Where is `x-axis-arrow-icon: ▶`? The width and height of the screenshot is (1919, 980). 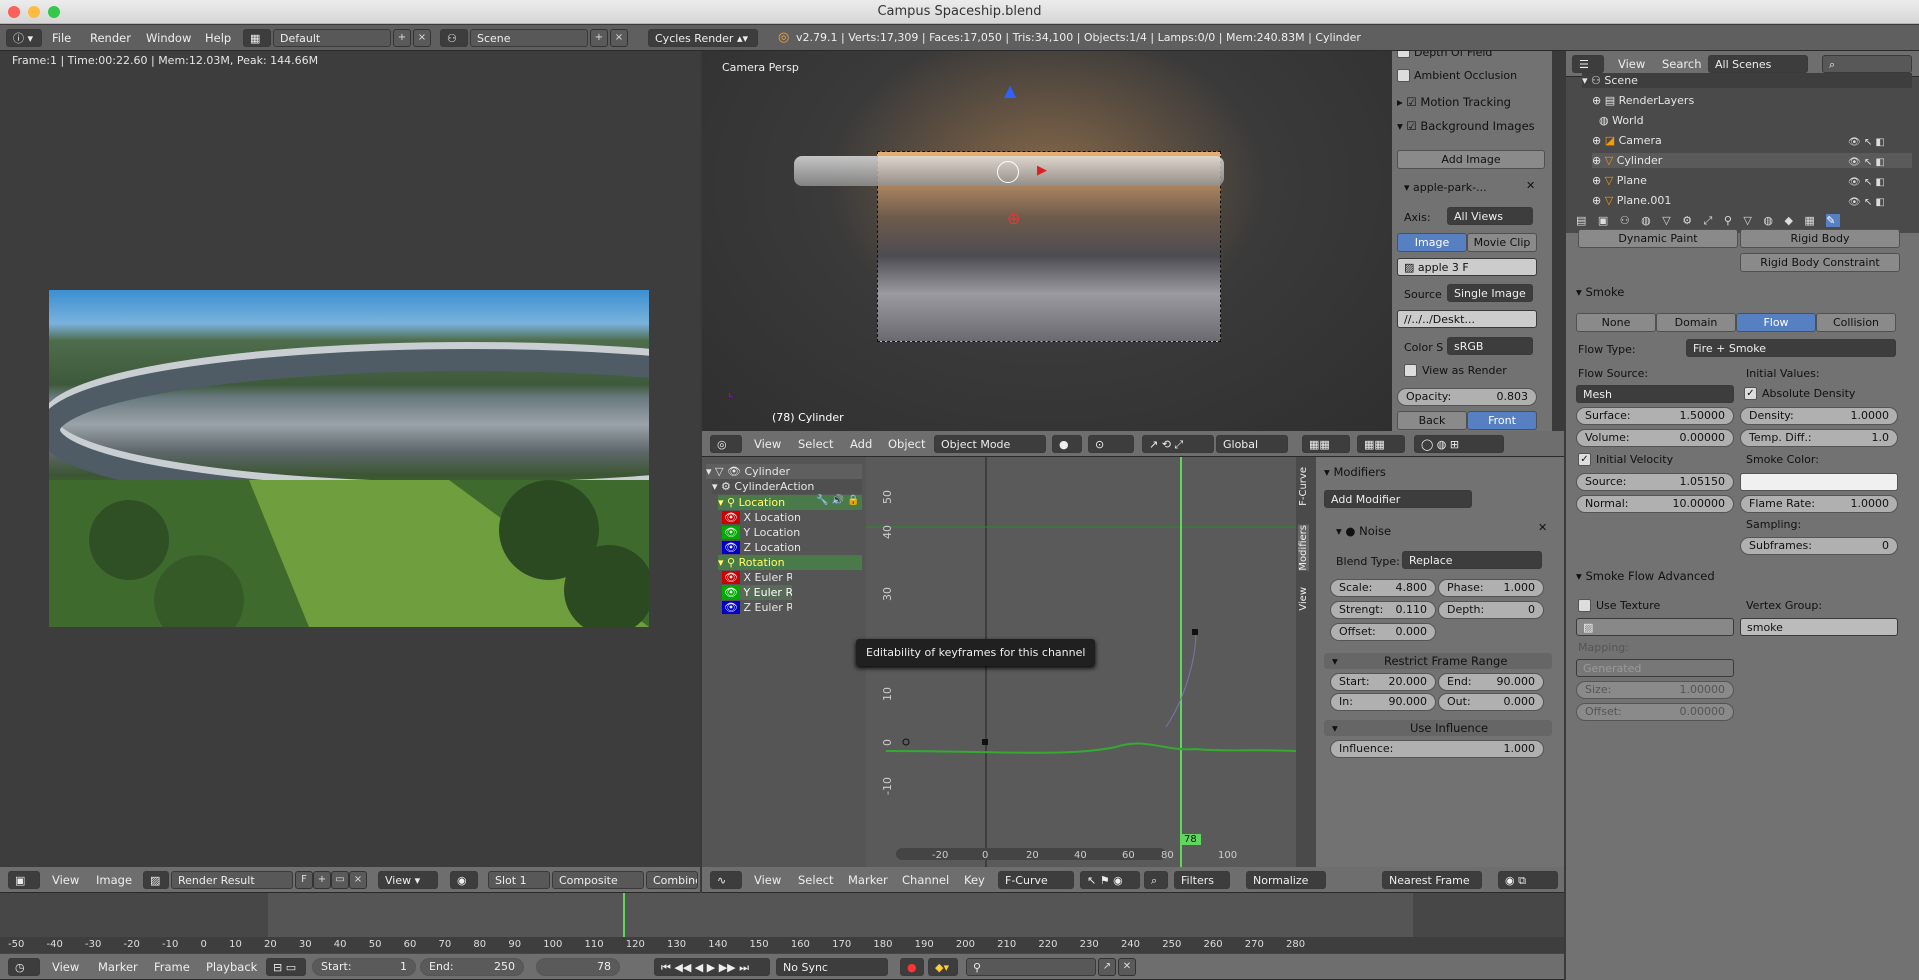
x-axis-arrow-icon: ▶ is located at coordinates (1042, 170).